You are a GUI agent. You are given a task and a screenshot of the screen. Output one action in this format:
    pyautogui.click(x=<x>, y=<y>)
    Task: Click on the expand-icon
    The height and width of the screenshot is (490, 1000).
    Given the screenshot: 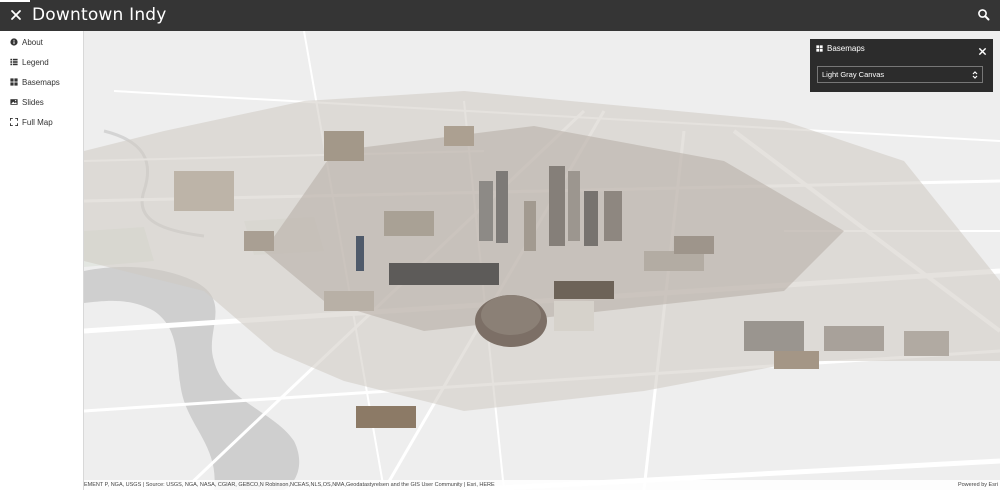 What is the action you would take?
    pyautogui.click(x=14, y=122)
    